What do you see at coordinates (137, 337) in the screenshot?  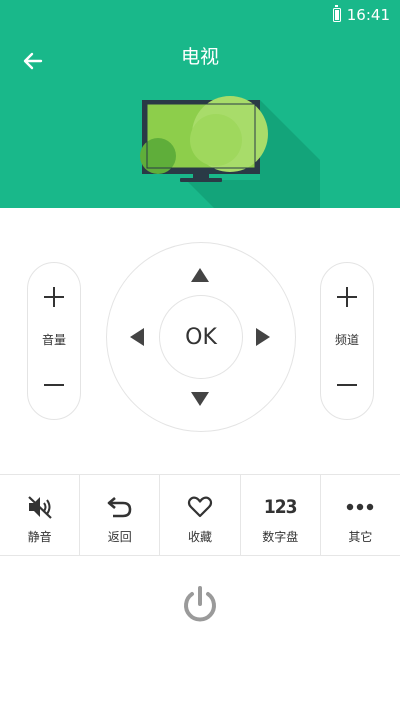 I see `left-arrow-button` at bounding box center [137, 337].